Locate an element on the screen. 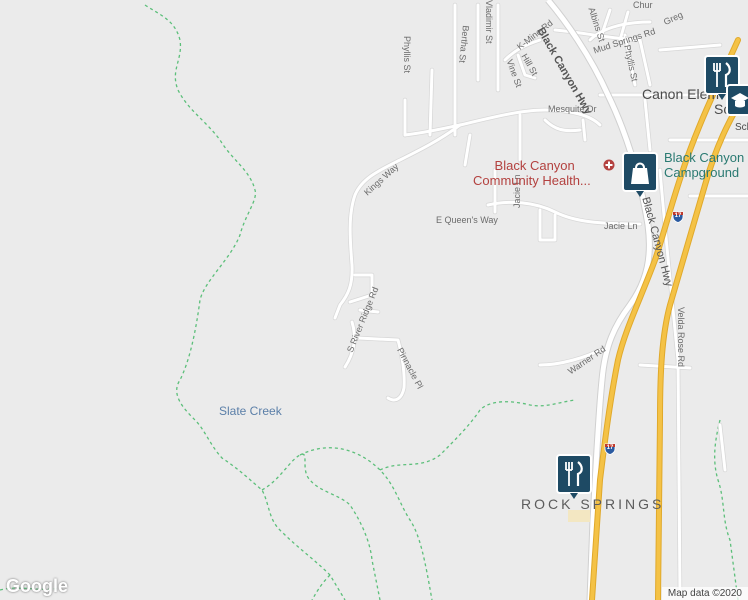 Image resolution: width=748 pixels, height=600 pixels. health-center-line-1: Black Canyon is located at coordinates (534, 165).